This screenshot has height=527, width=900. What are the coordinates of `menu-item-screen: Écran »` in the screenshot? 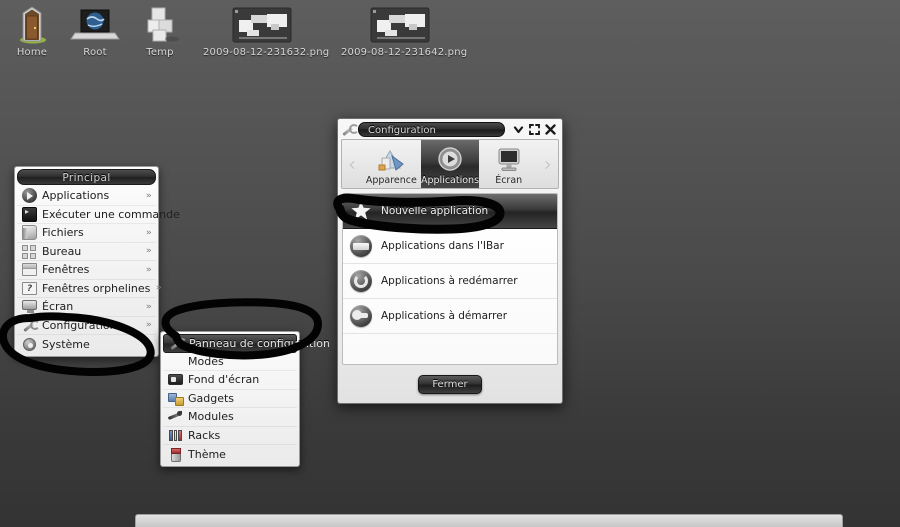 It's located at (86, 307).